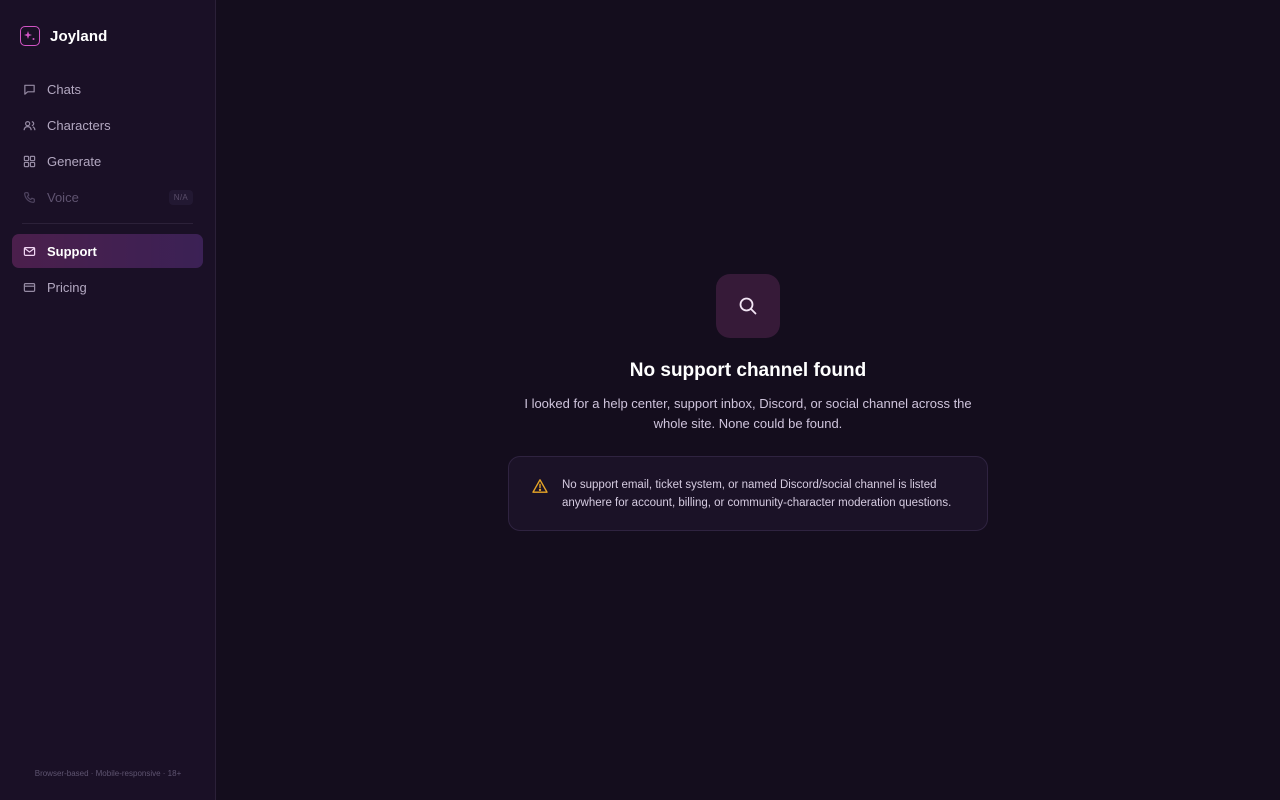 The height and width of the screenshot is (800, 1280). Describe the element at coordinates (64, 89) in the screenshot. I see `sidebar-item-label: Chats` at that location.